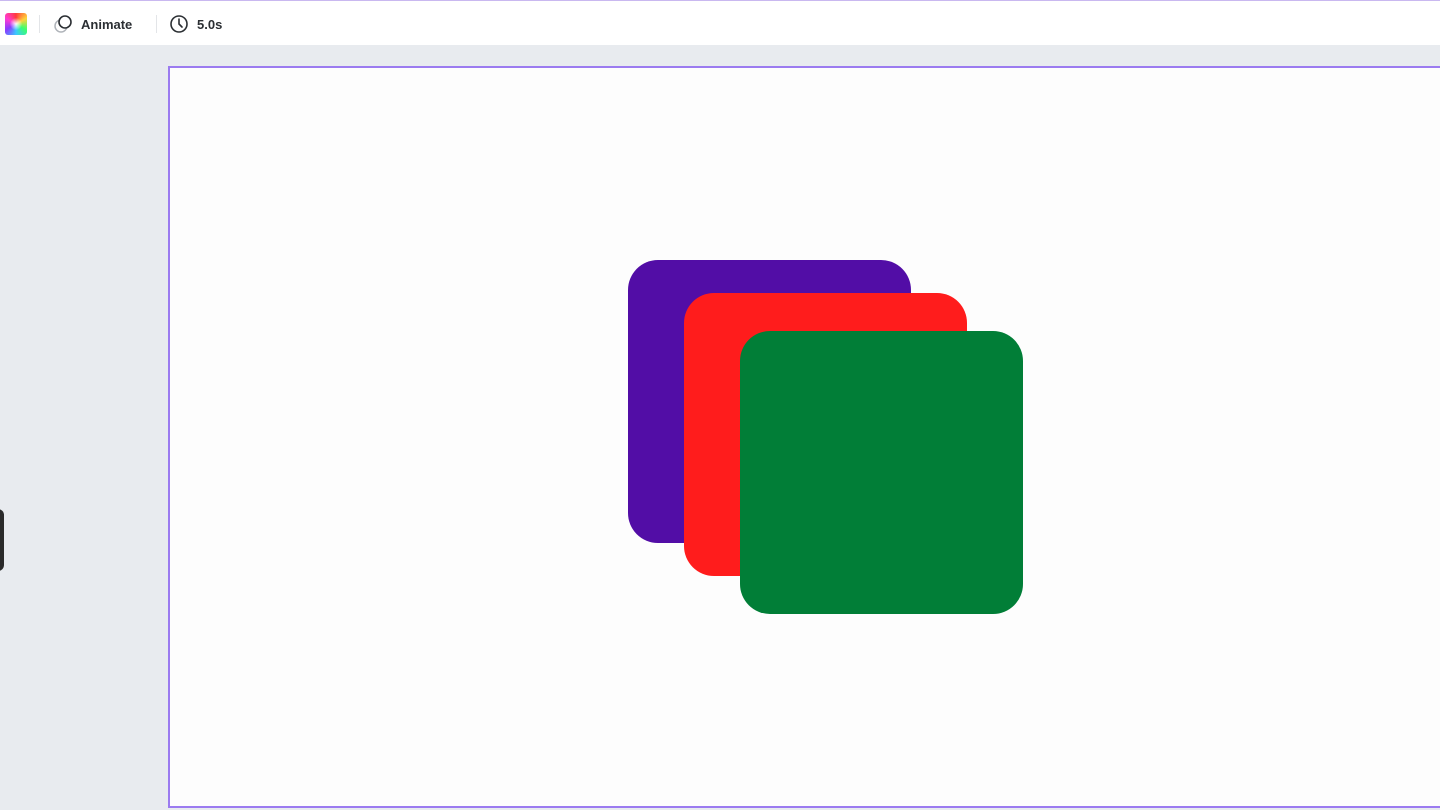 This screenshot has width=1440, height=810. What do you see at coordinates (16, 24) in the screenshot?
I see `color-palette-icon` at bounding box center [16, 24].